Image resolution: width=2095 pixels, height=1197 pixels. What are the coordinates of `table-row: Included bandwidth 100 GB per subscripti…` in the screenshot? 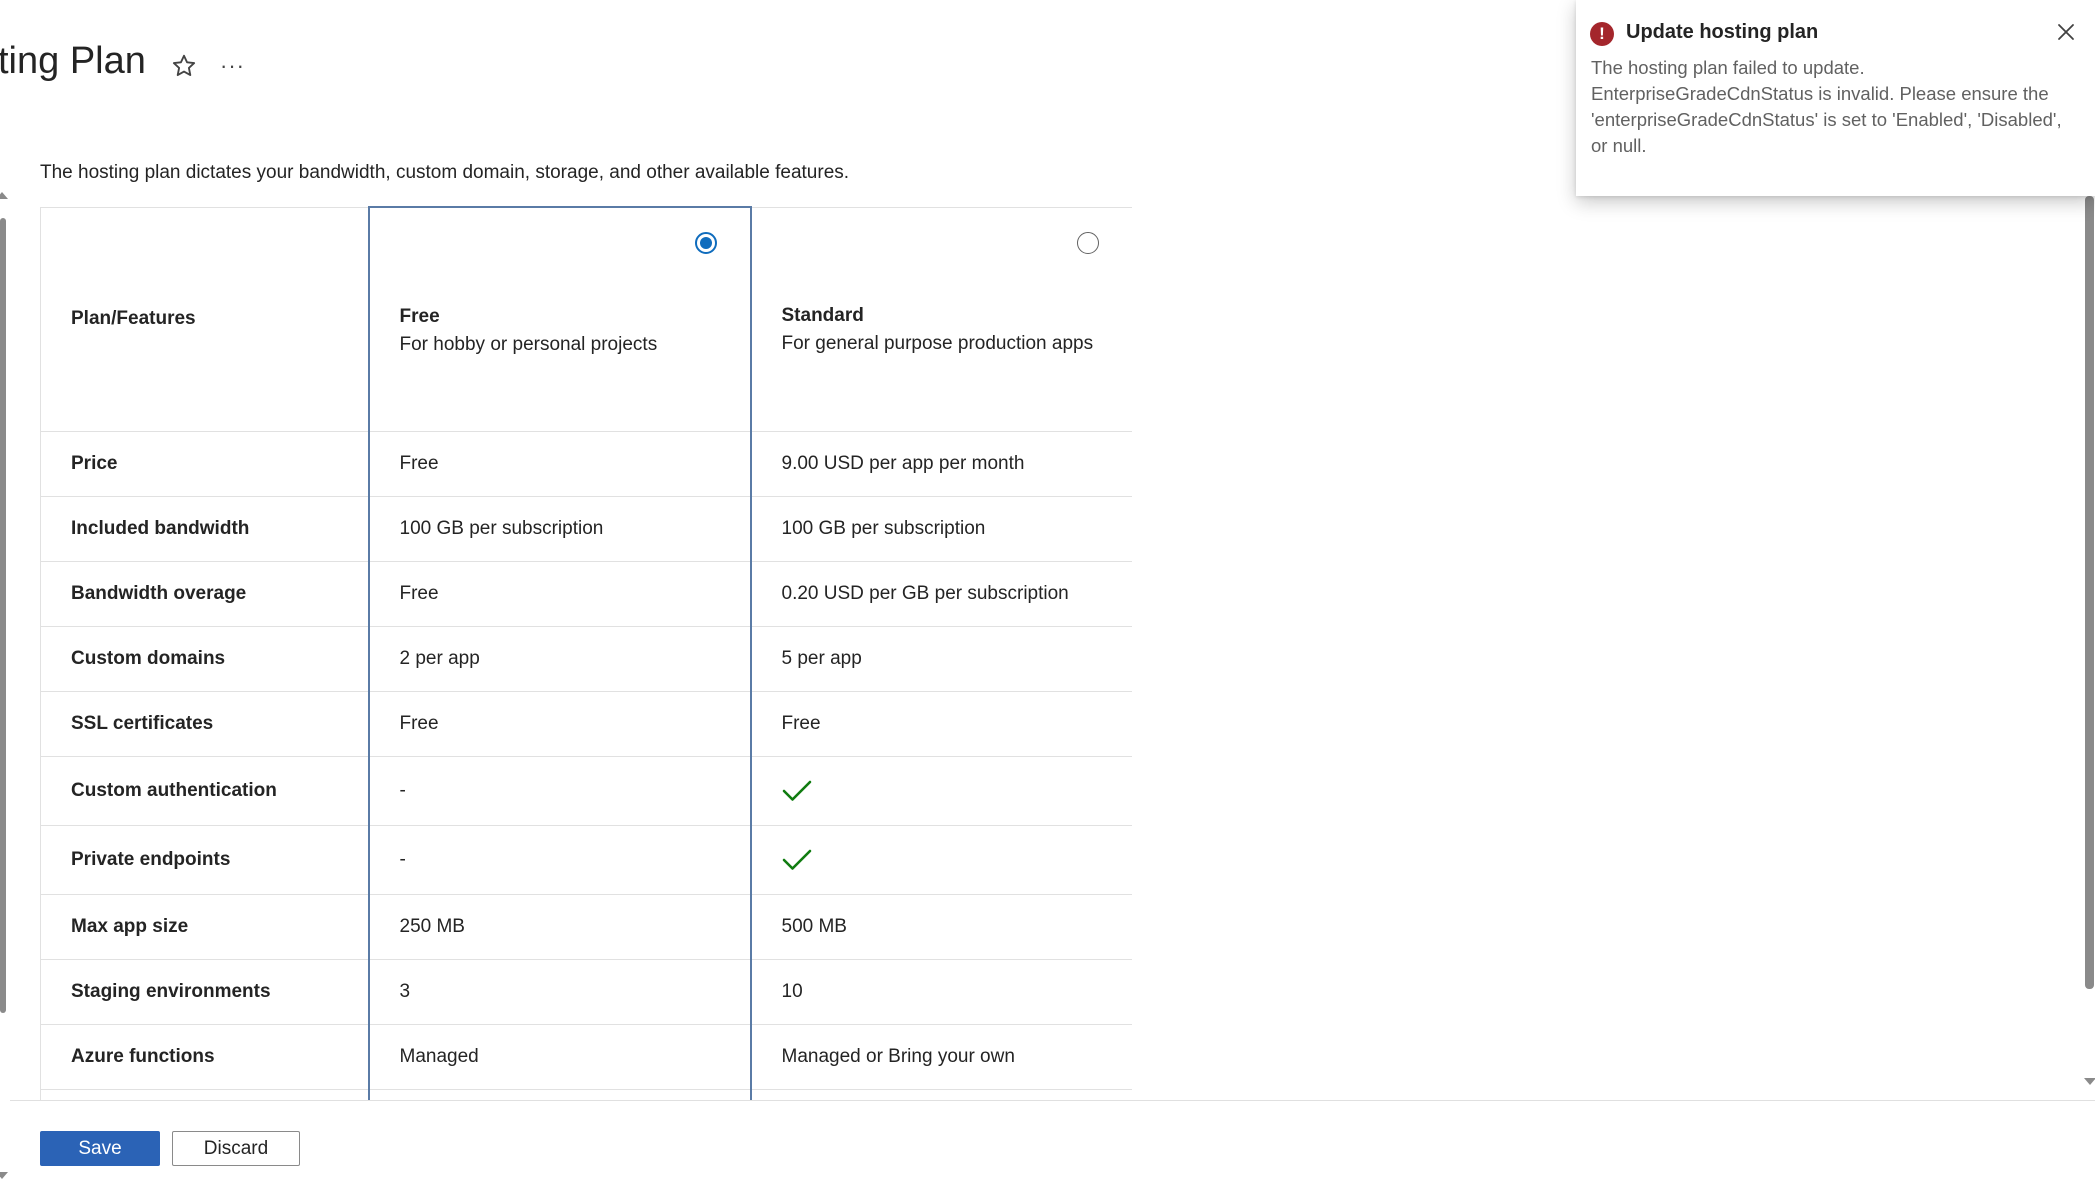 It's located at (586, 529).